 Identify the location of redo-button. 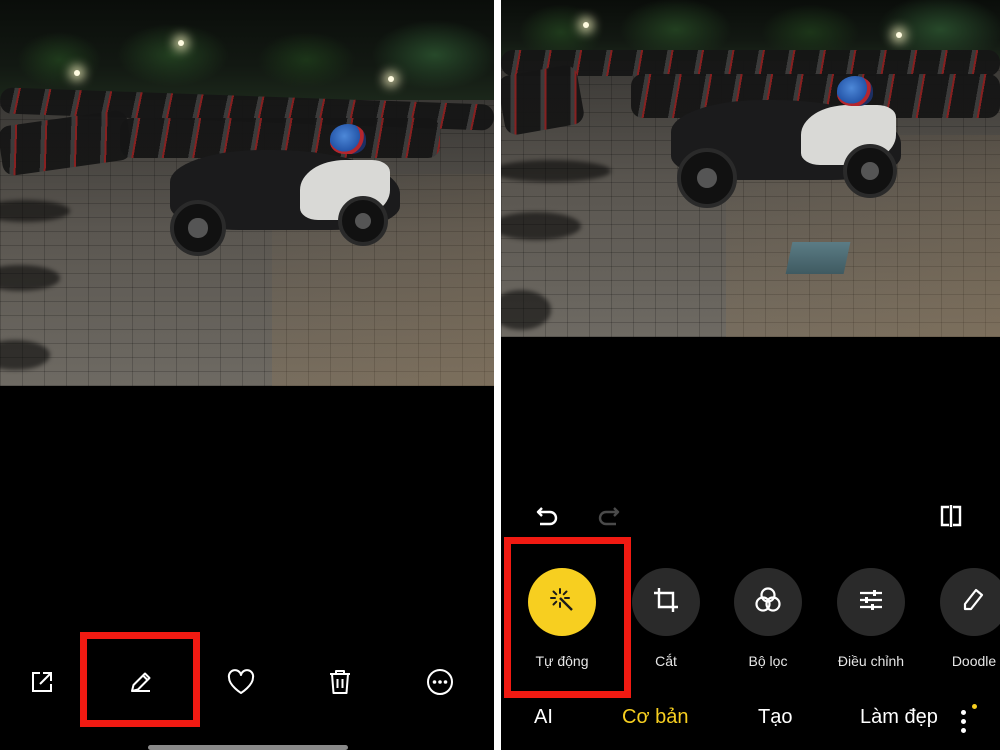
(608, 518).